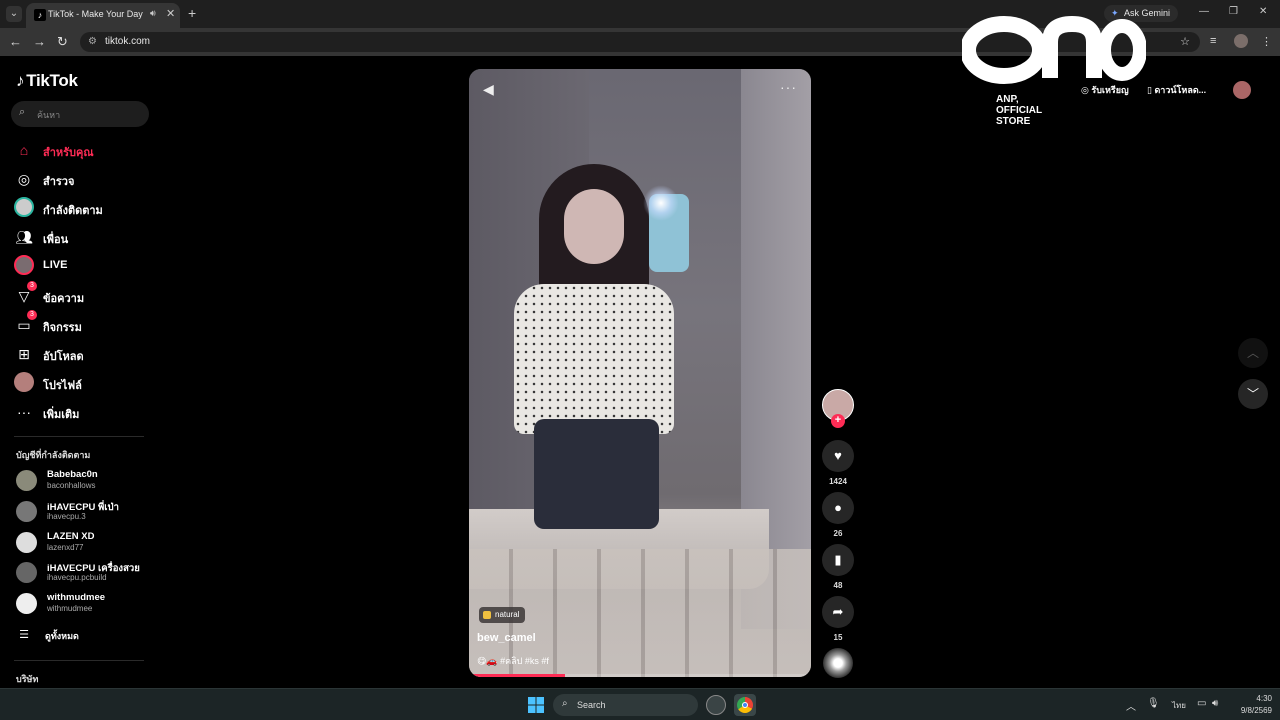 This screenshot has height=720, width=1280. Describe the element at coordinates (14, 14) in the screenshot. I see `tab-search-chevron-icon: ⌄` at that location.